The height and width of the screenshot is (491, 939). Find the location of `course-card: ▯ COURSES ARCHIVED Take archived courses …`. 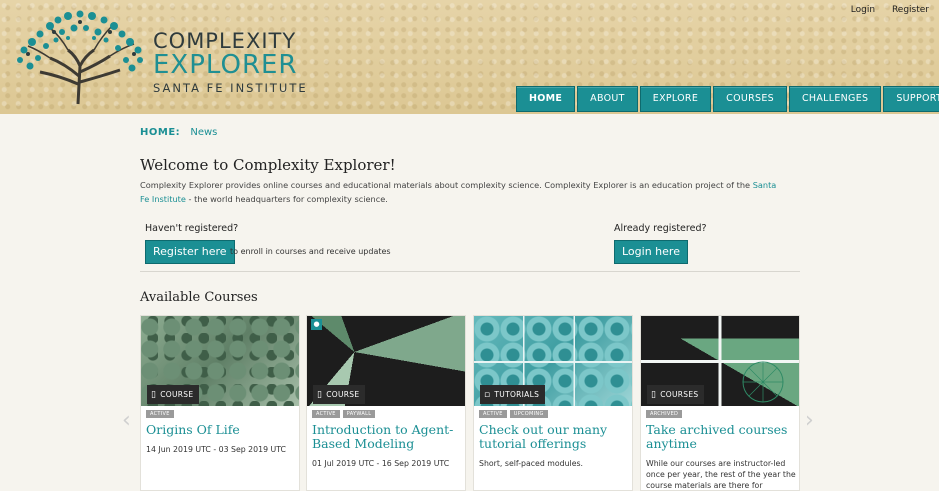

course-card: ▯ COURSES ARCHIVED Take archived courses … is located at coordinates (720, 403).